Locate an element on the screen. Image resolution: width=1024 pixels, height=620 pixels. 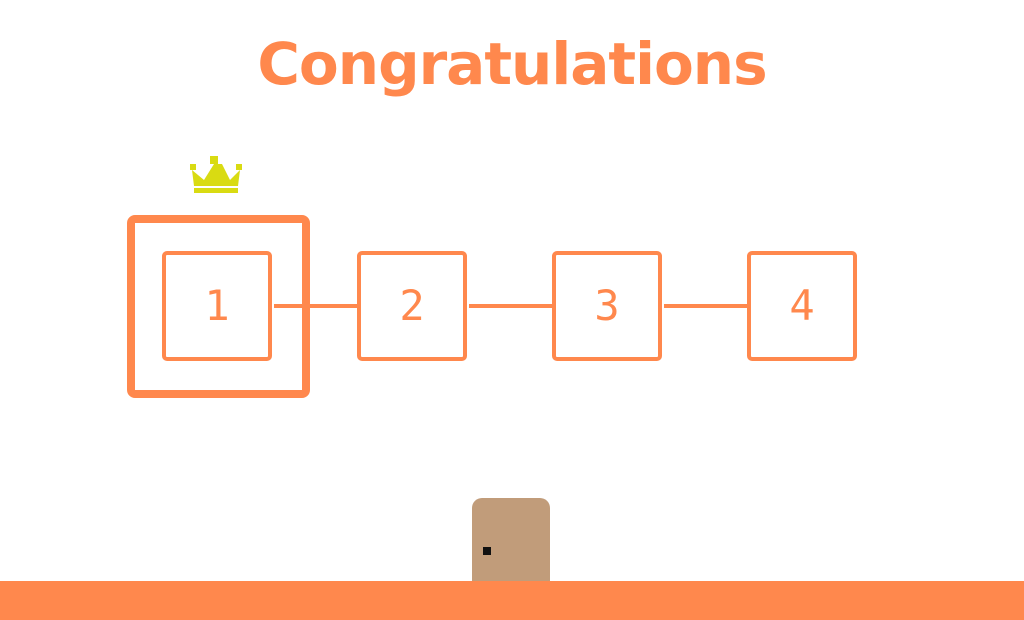
crown-icon is located at coordinates (216, 174).